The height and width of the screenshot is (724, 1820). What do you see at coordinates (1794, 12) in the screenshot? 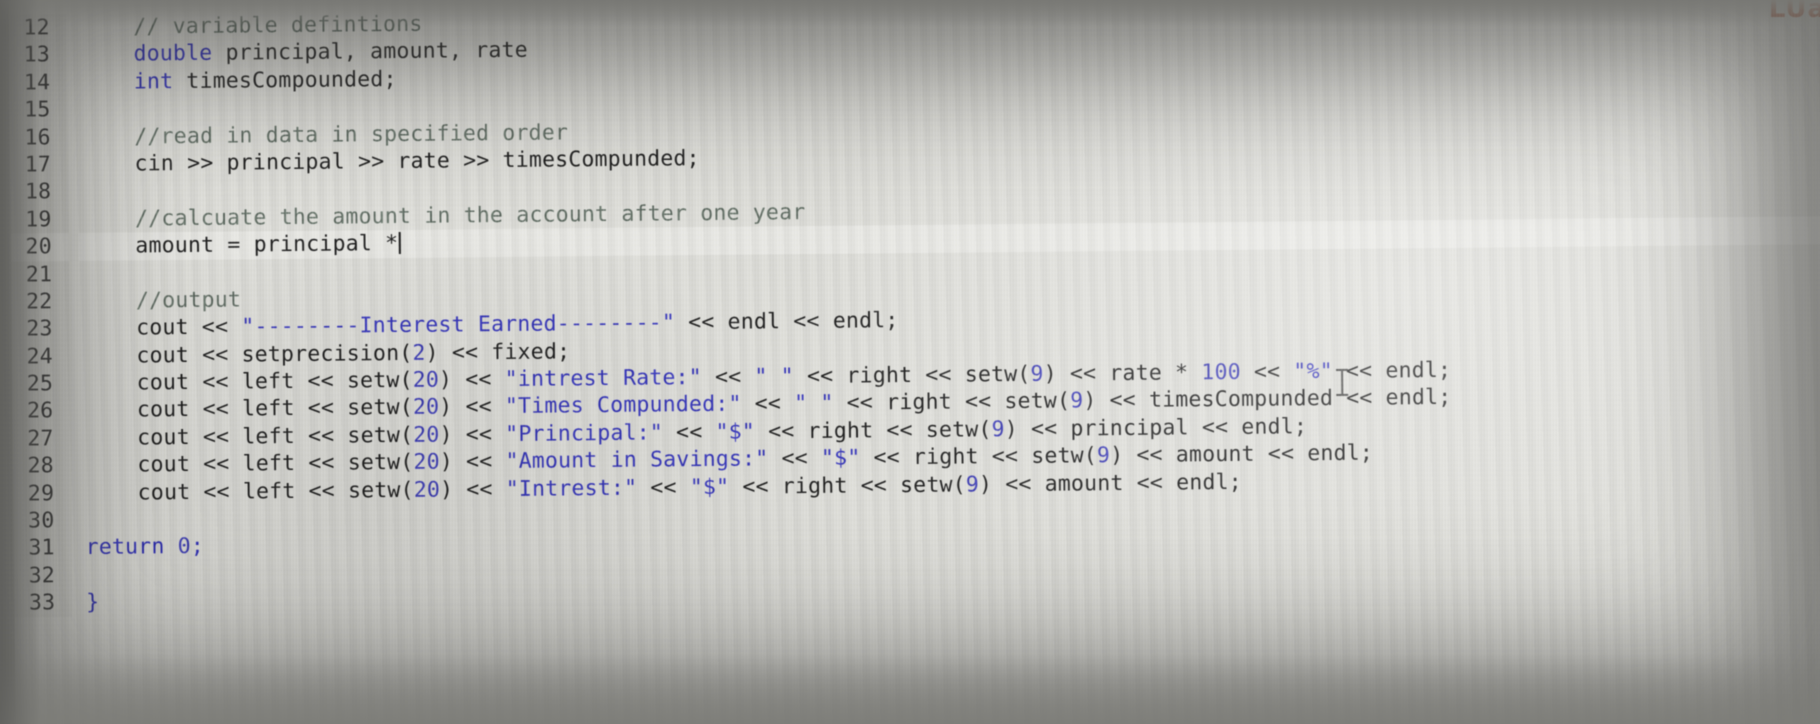
I see `corner-overlay-text: LUa` at bounding box center [1794, 12].